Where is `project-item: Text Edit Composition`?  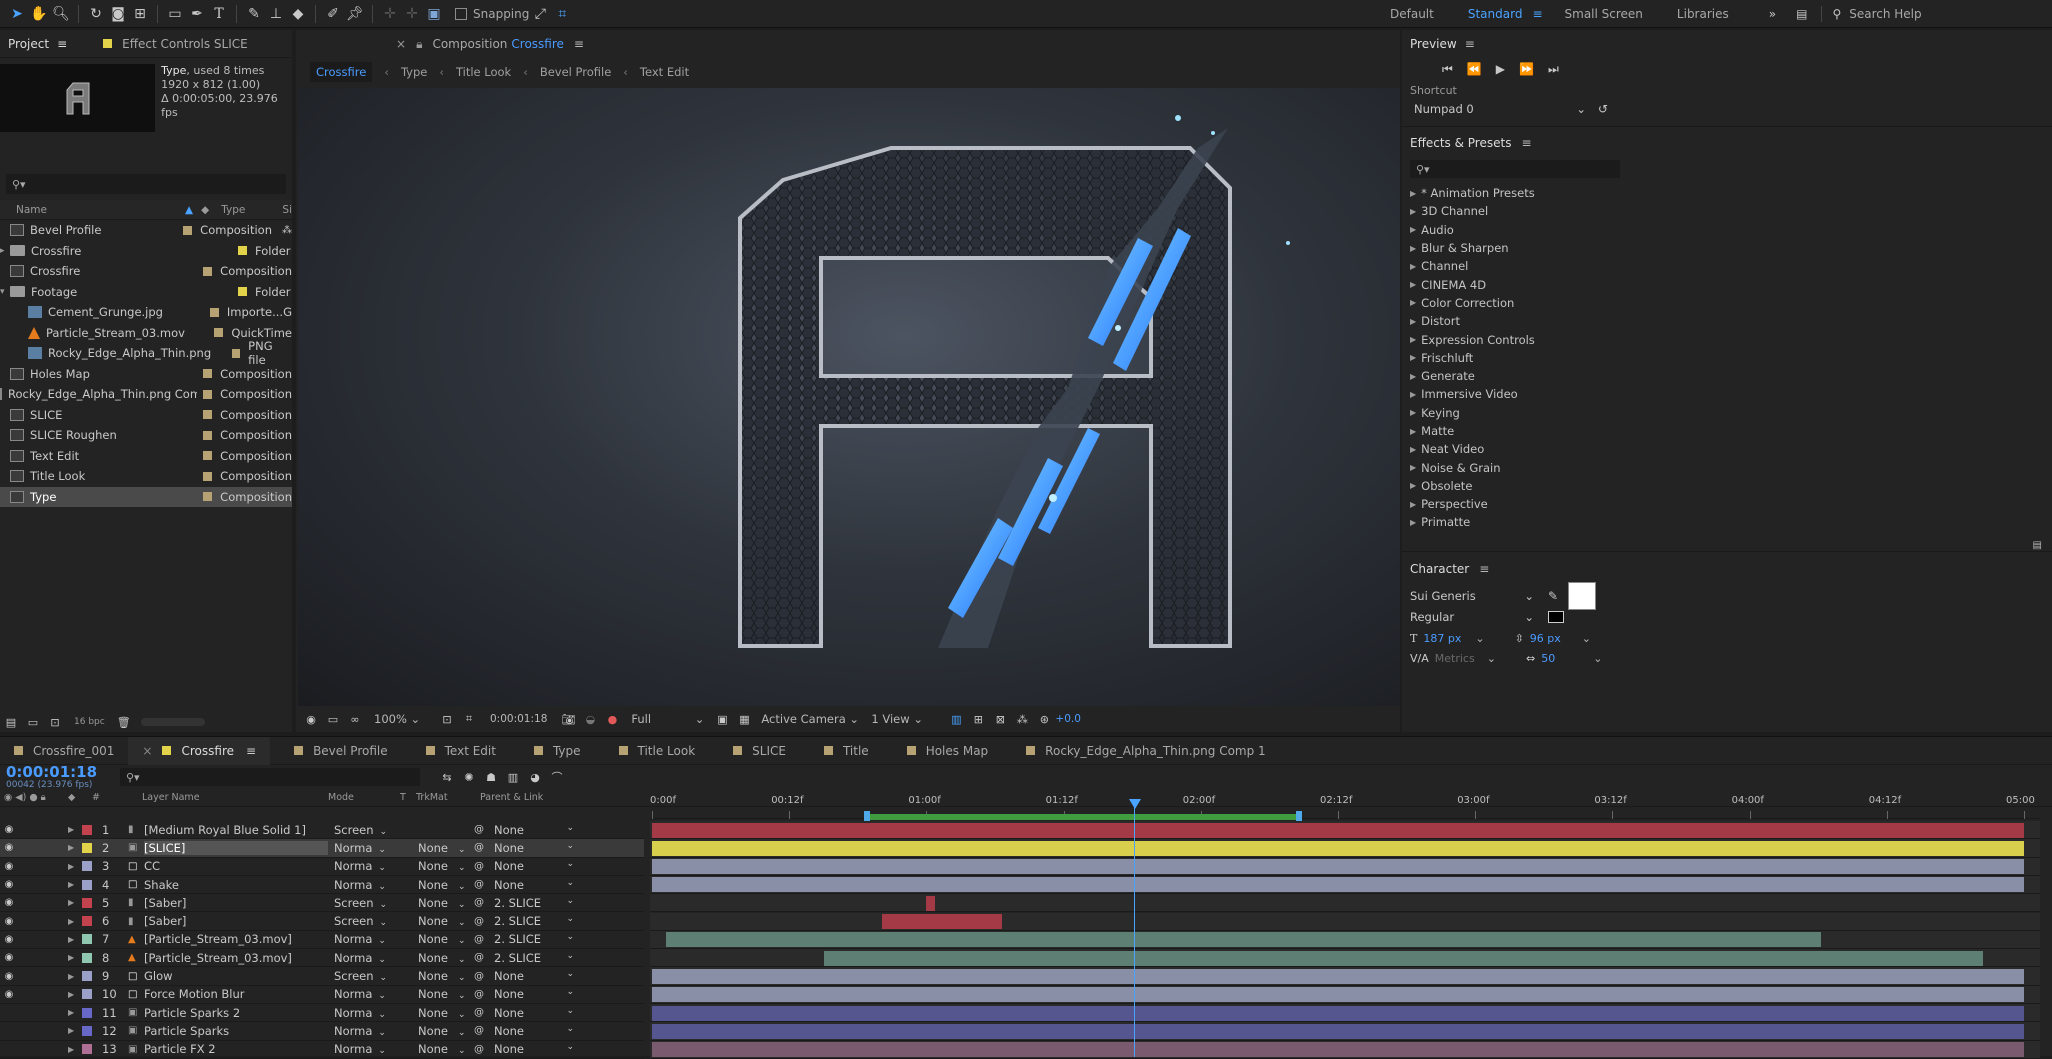
project-item: Text Edit Composition is located at coordinates (146, 456).